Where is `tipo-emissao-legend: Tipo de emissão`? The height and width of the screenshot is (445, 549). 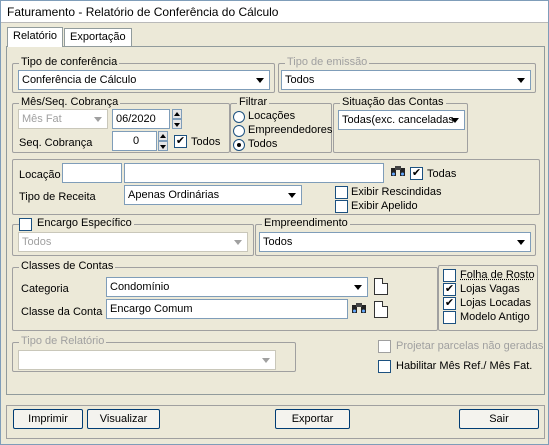
tipo-emissao-legend: Tipo de emissão is located at coordinates (327, 62).